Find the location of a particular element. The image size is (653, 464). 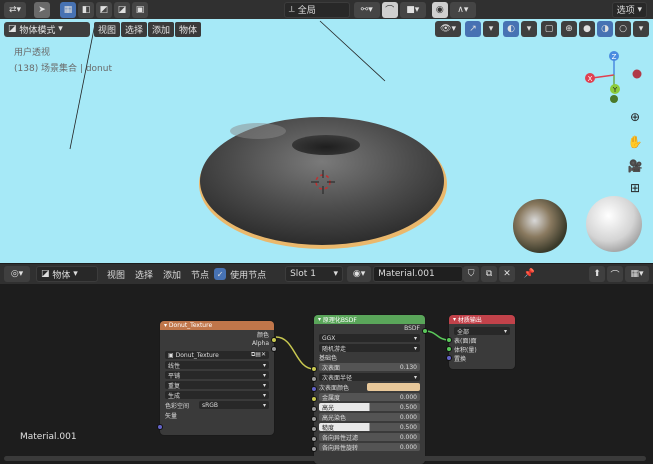

output-input-surface: 表(面)面 is located at coordinates (465, 341).